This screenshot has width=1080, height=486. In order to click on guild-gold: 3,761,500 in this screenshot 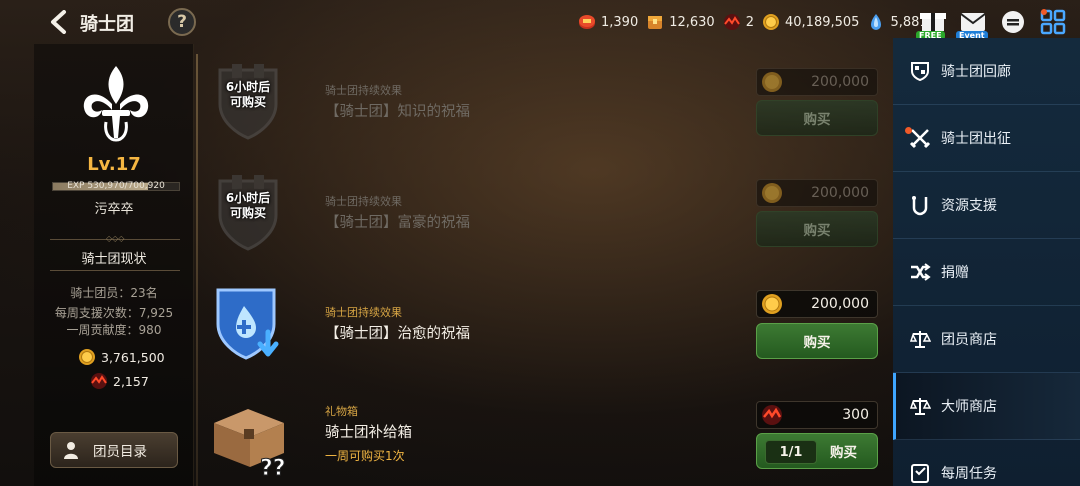, I will do `click(121, 357)`.